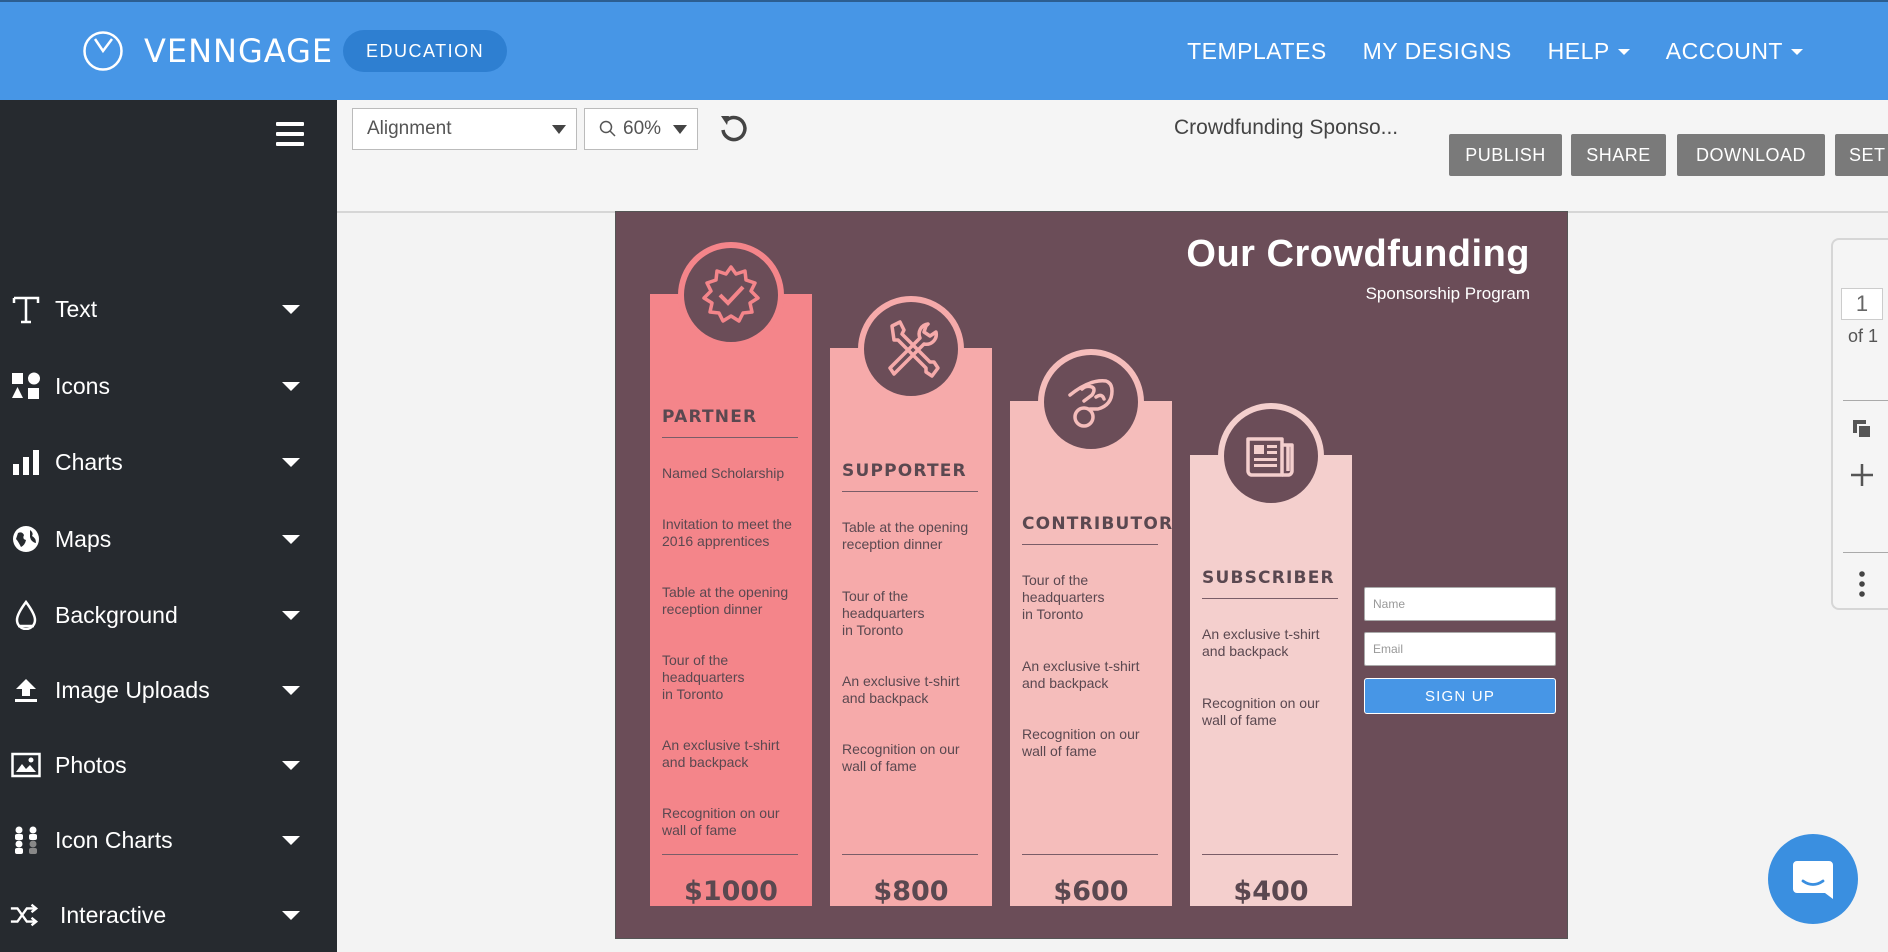 This screenshot has height=952, width=1888. What do you see at coordinates (290, 137) in the screenshot?
I see `hamburger-menu-icon` at bounding box center [290, 137].